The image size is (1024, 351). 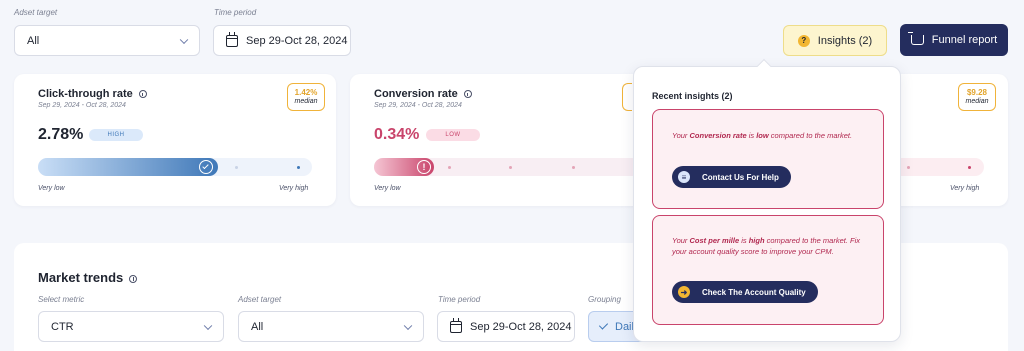 What do you see at coordinates (684, 292) in the screenshot?
I see `arrow-right-icon: ➜` at bounding box center [684, 292].